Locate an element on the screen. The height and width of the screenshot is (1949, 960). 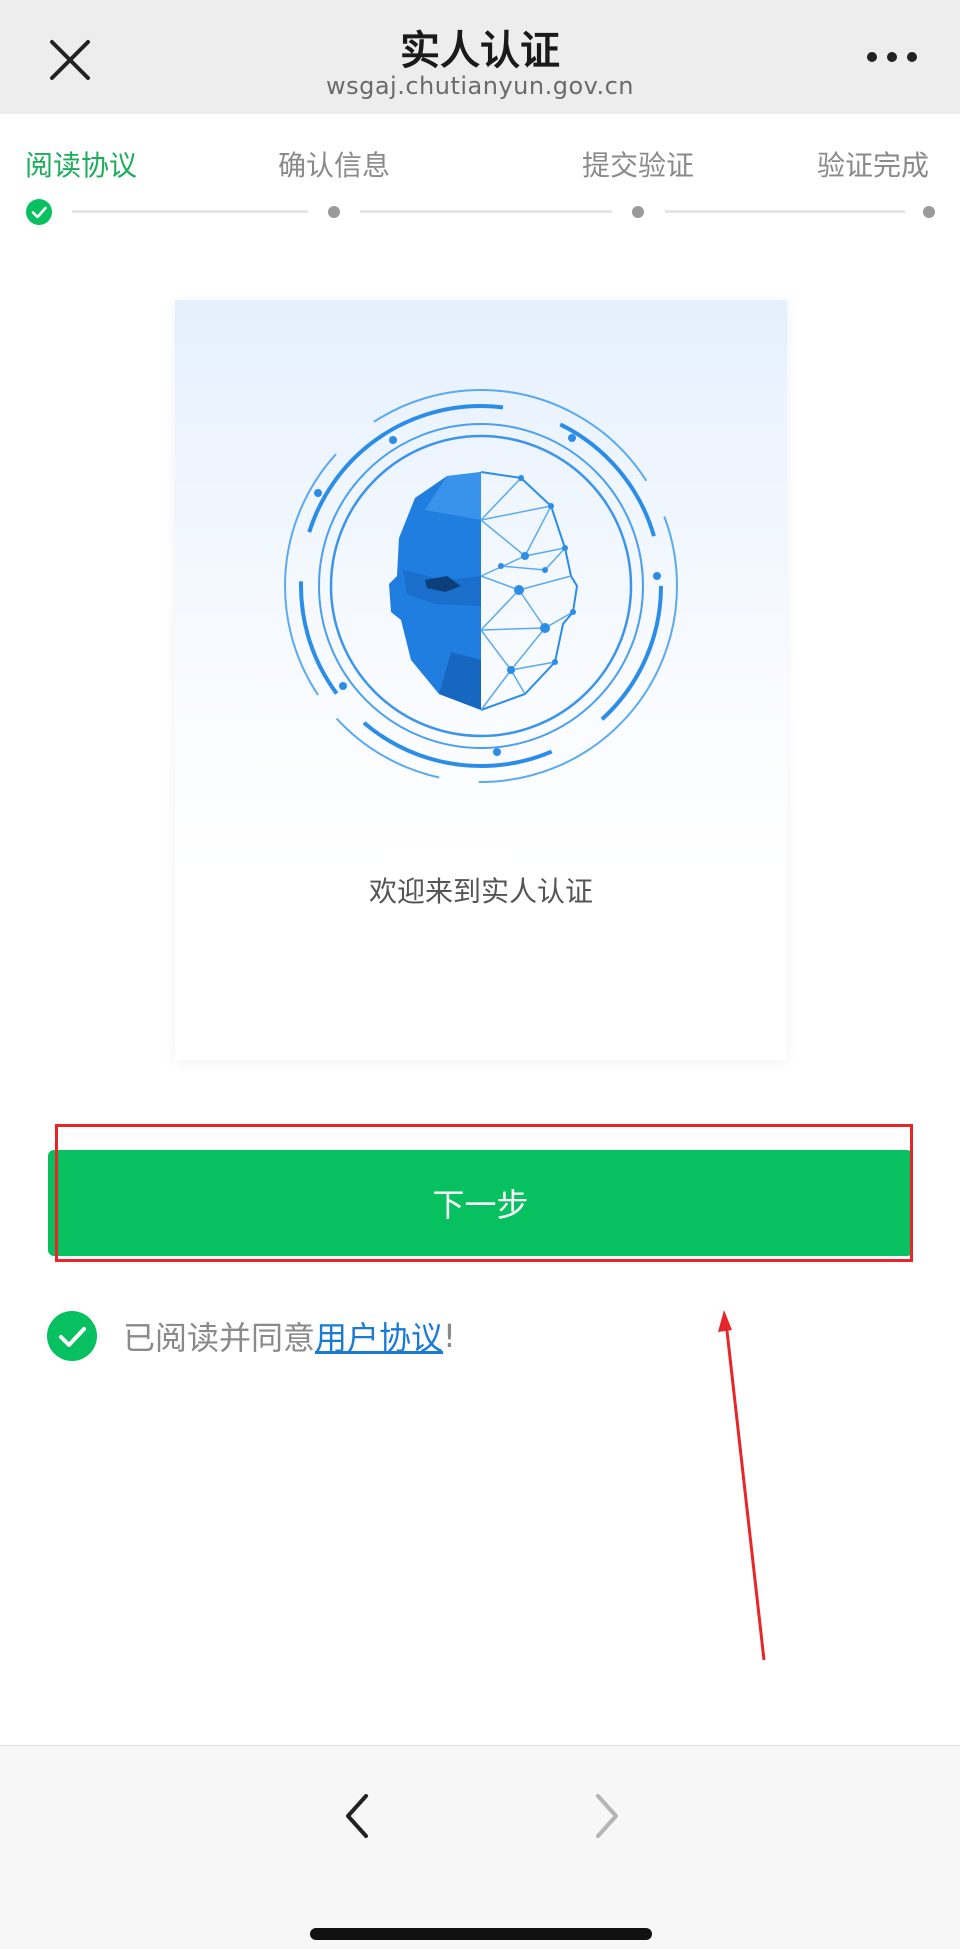
step-label-confirm: 确认信息 is located at coordinates (334, 165).